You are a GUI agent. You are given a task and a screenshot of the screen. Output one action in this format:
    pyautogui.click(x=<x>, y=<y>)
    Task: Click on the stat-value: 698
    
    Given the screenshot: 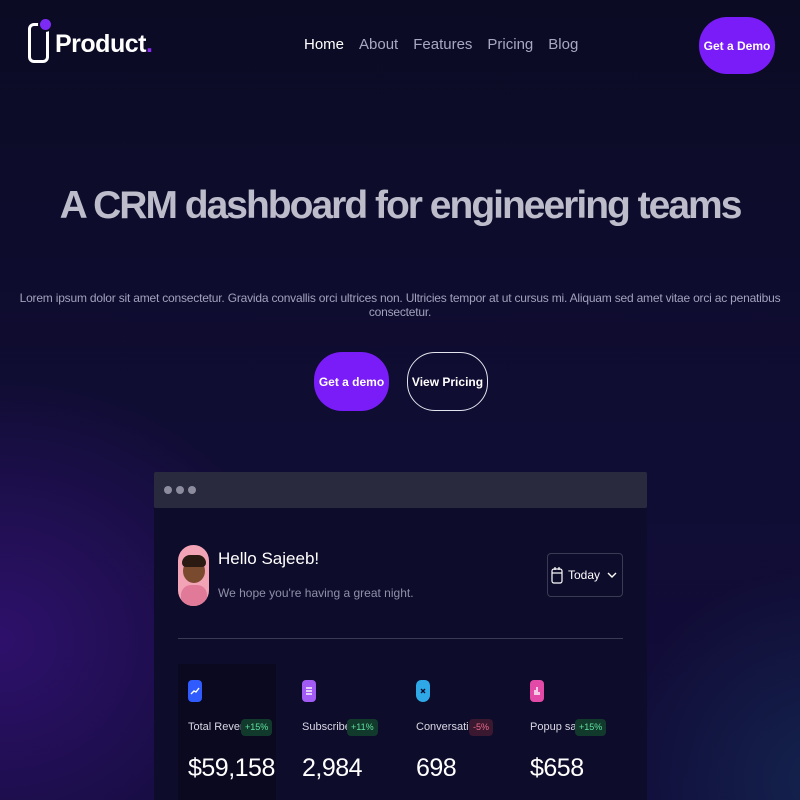 What is the action you would take?
    pyautogui.click(x=436, y=768)
    